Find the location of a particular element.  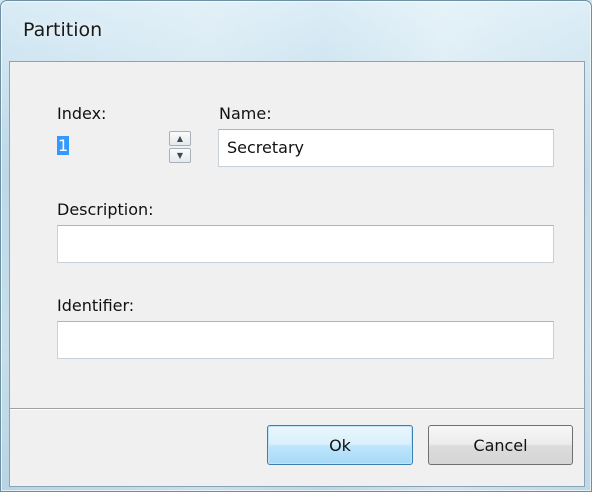

spin-buttons: ▲ ▼ is located at coordinates (180, 147).